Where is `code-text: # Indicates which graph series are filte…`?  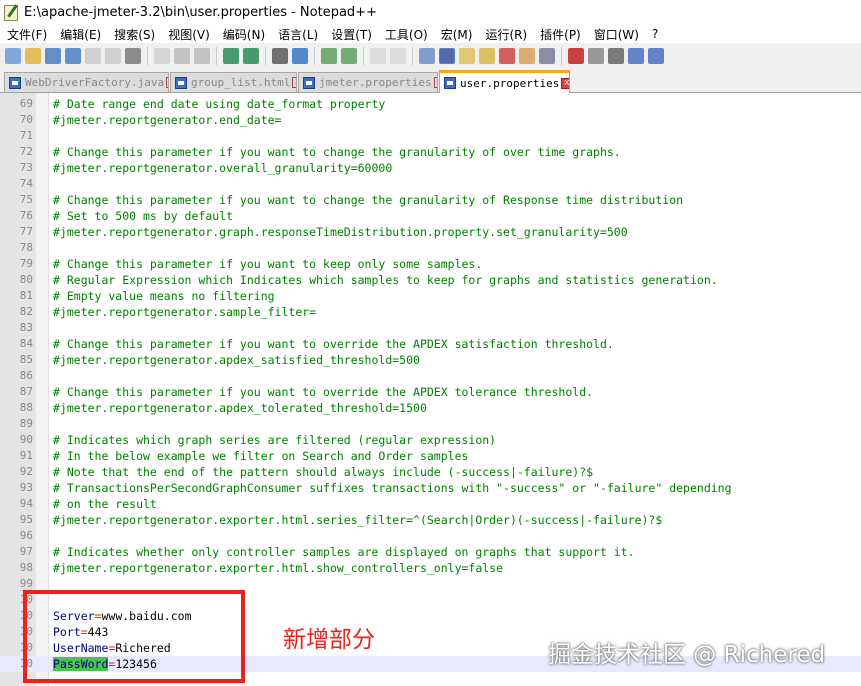
code-text: # Indicates which graph series are filte… is located at coordinates (274, 440).